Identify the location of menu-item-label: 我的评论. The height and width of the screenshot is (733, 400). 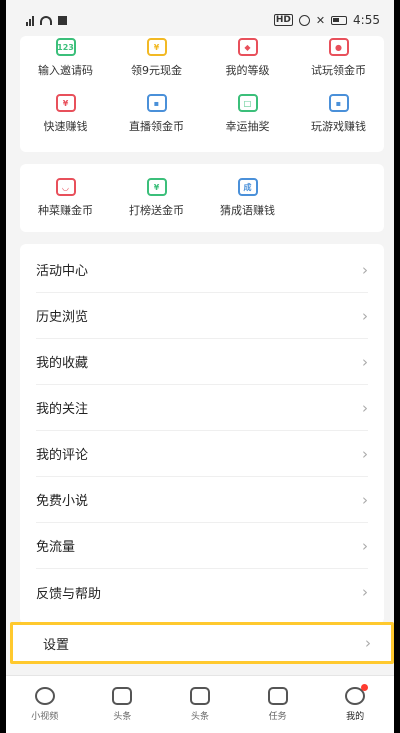
(62, 455).